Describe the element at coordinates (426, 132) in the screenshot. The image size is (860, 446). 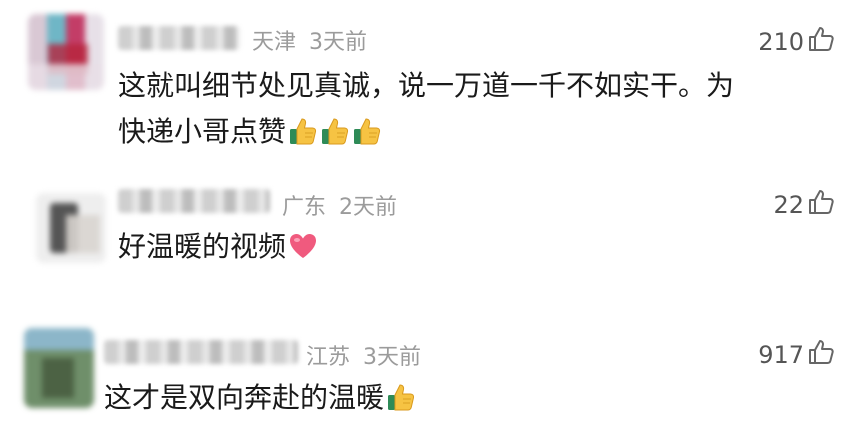
I see `comment-text-line-2: 快递小哥点赞` at that location.